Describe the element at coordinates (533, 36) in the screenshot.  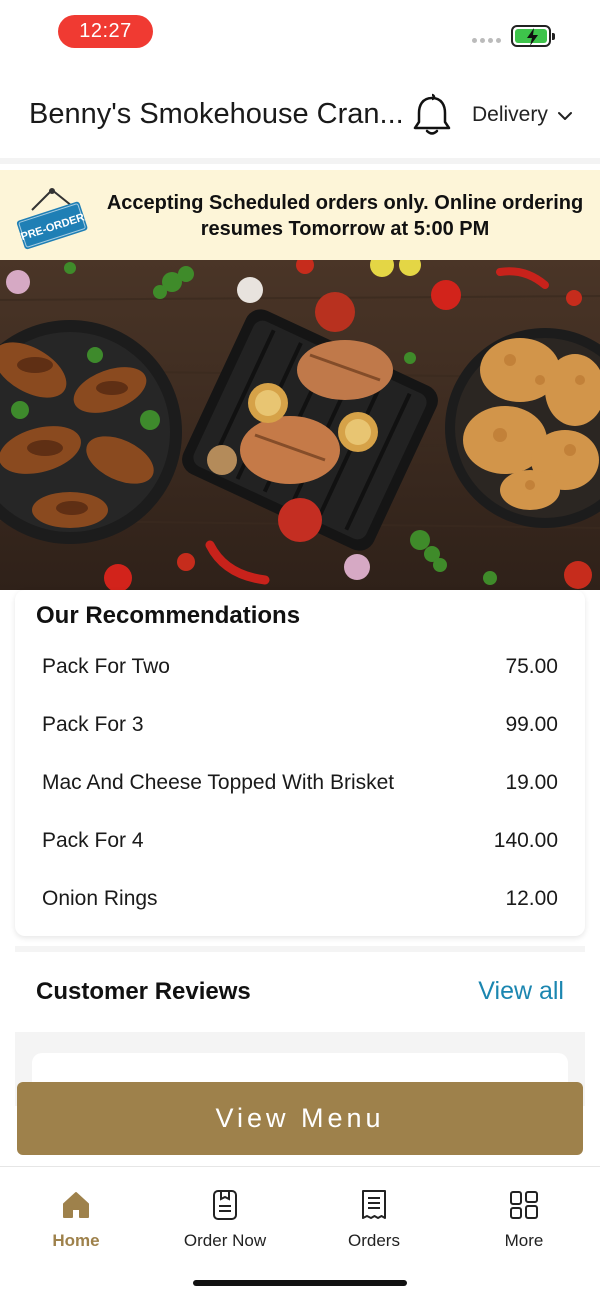
I see `battery-icon` at that location.